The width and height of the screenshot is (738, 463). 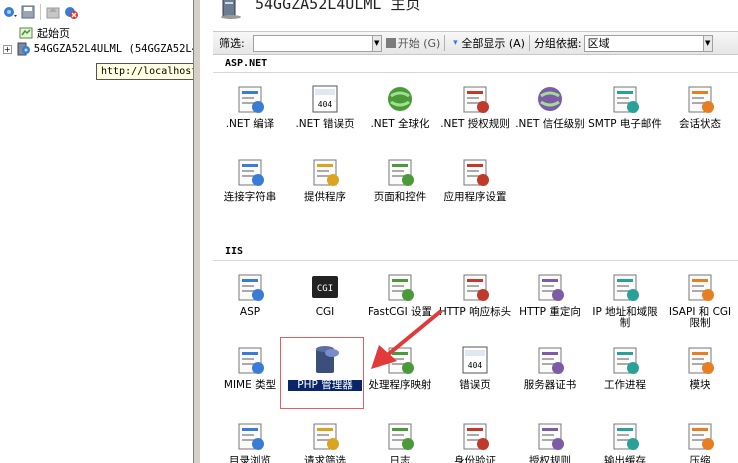 What do you see at coordinates (250, 106) in the screenshot?
I see `feature-item: .NET 编译` at bounding box center [250, 106].